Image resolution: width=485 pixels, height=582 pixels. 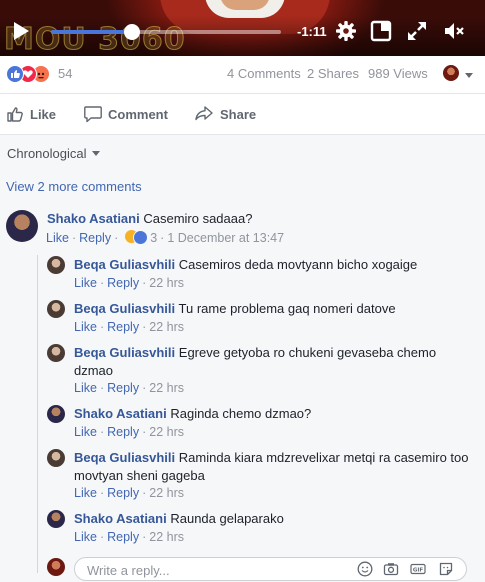 I want to click on sort-dropdown: Chronological, so click(x=54, y=153).